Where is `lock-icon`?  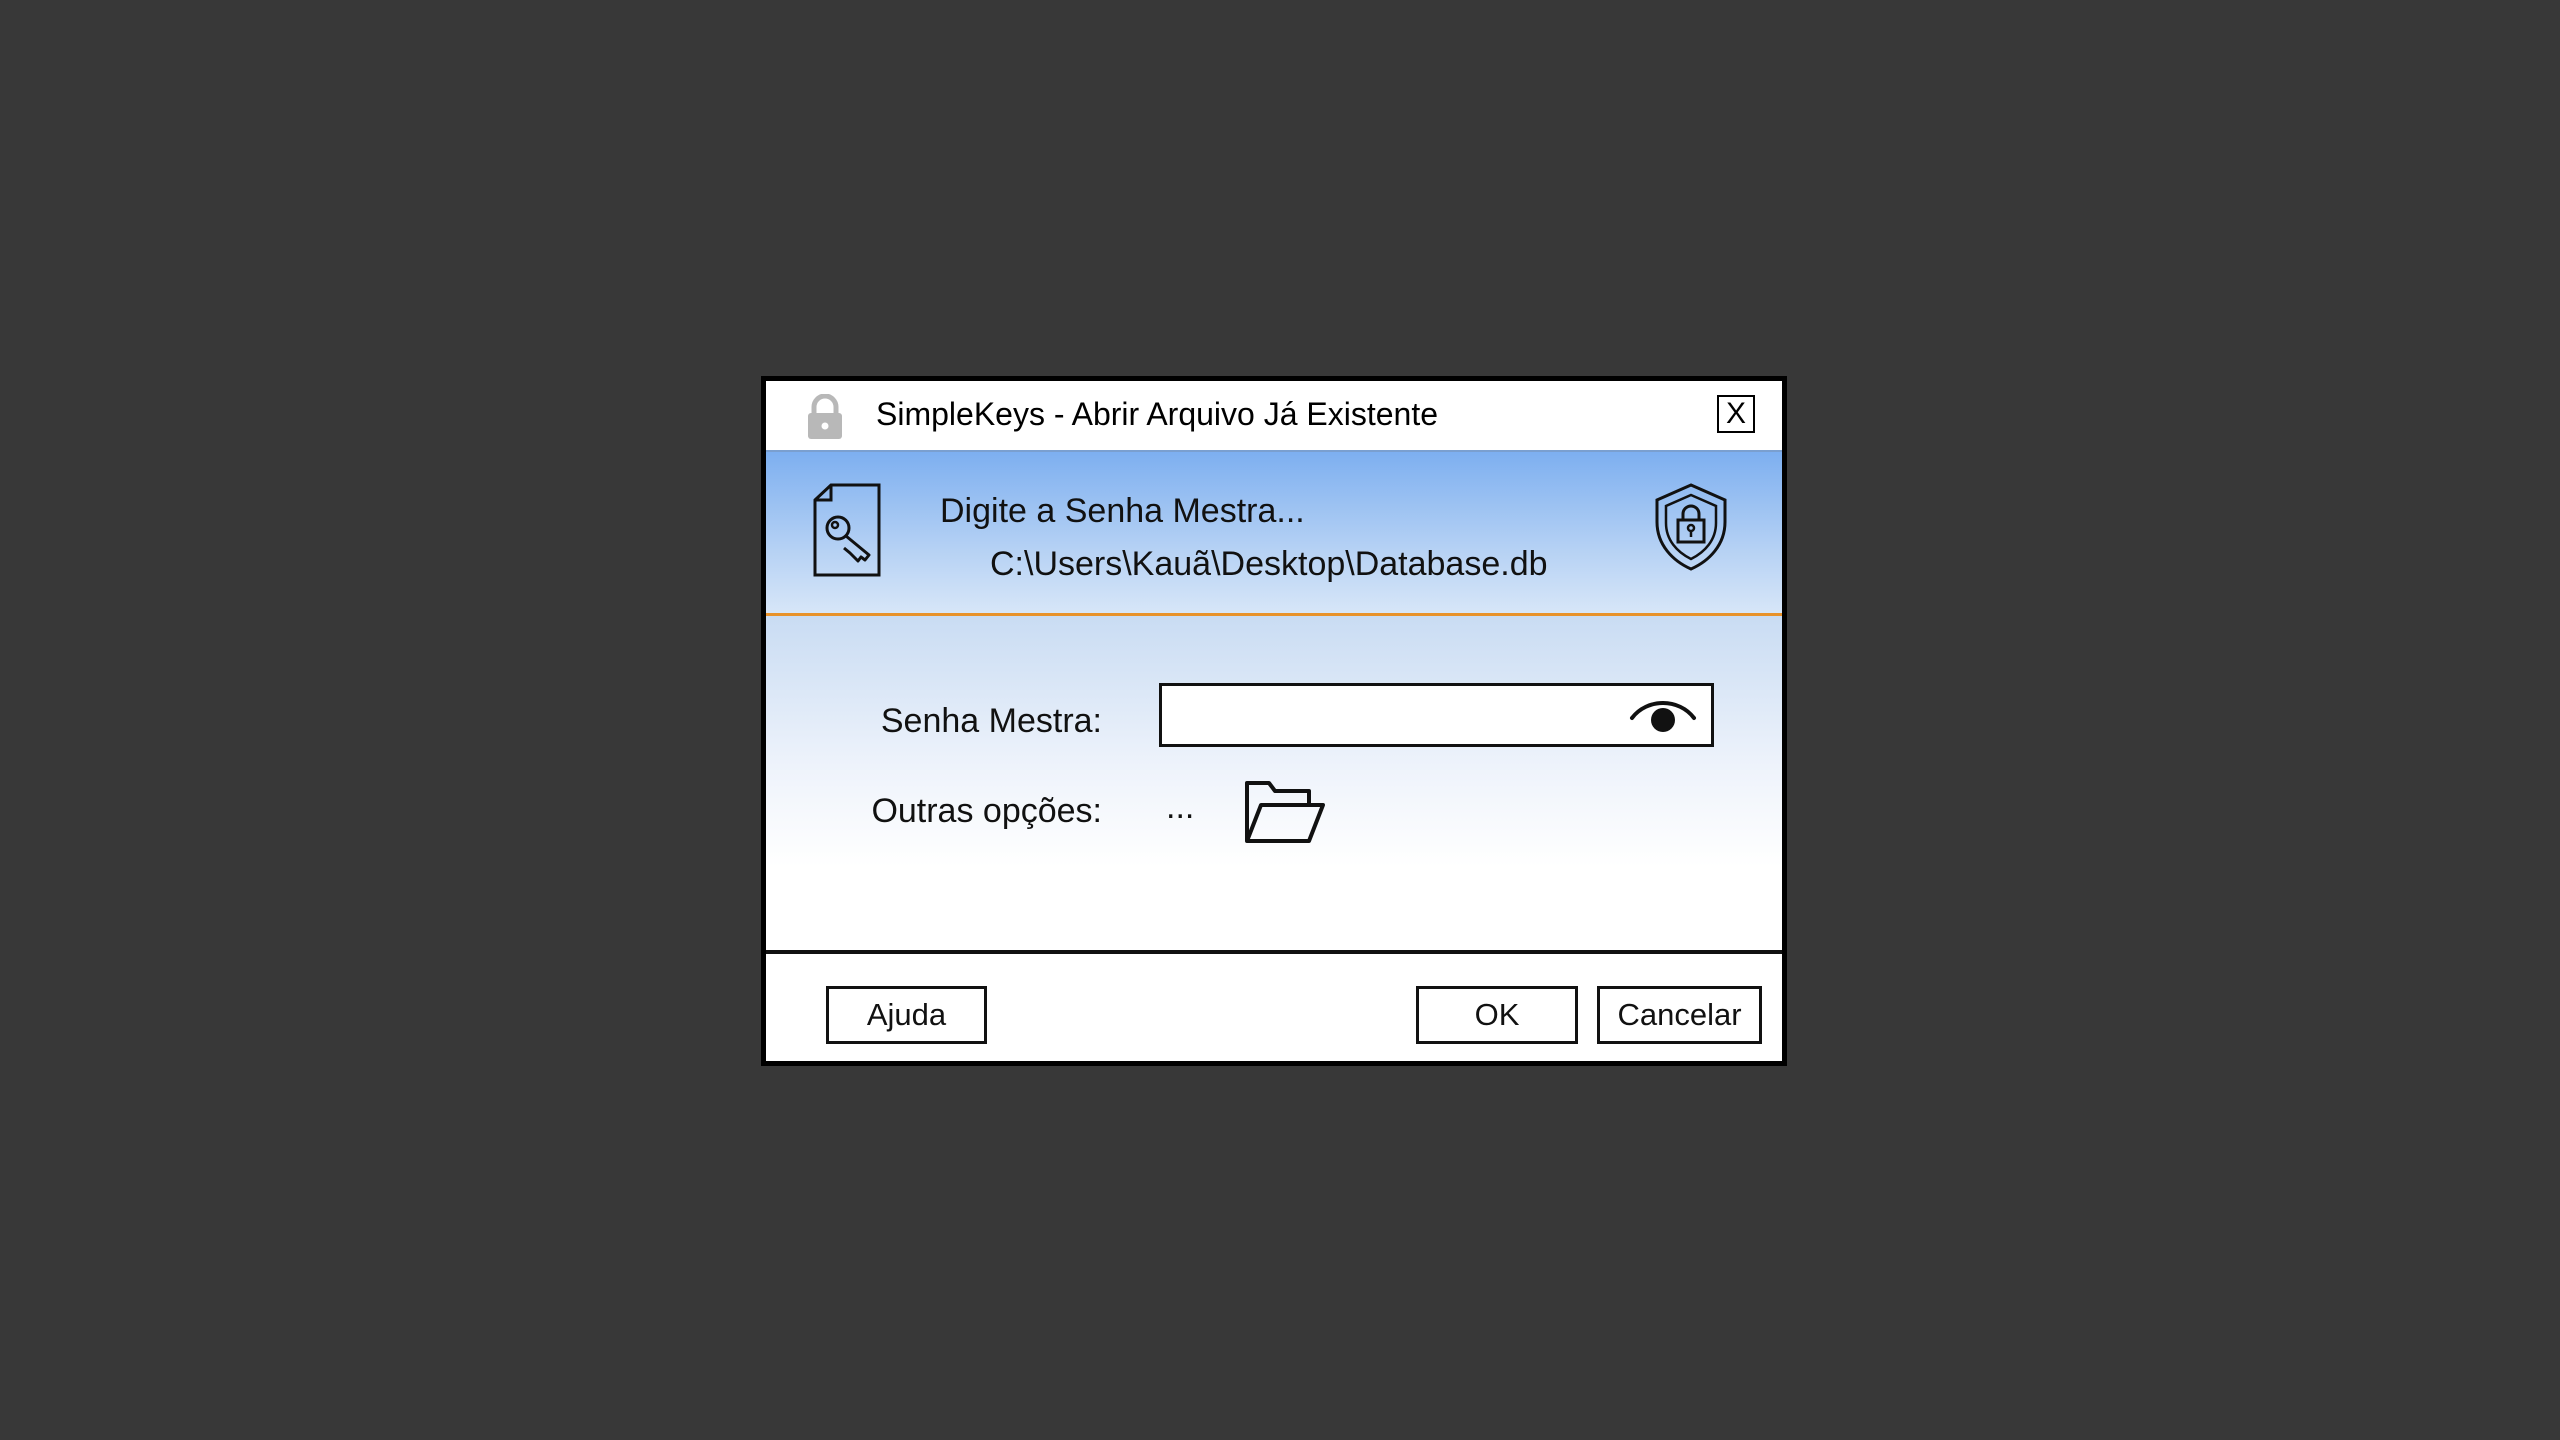 lock-icon is located at coordinates (825, 416).